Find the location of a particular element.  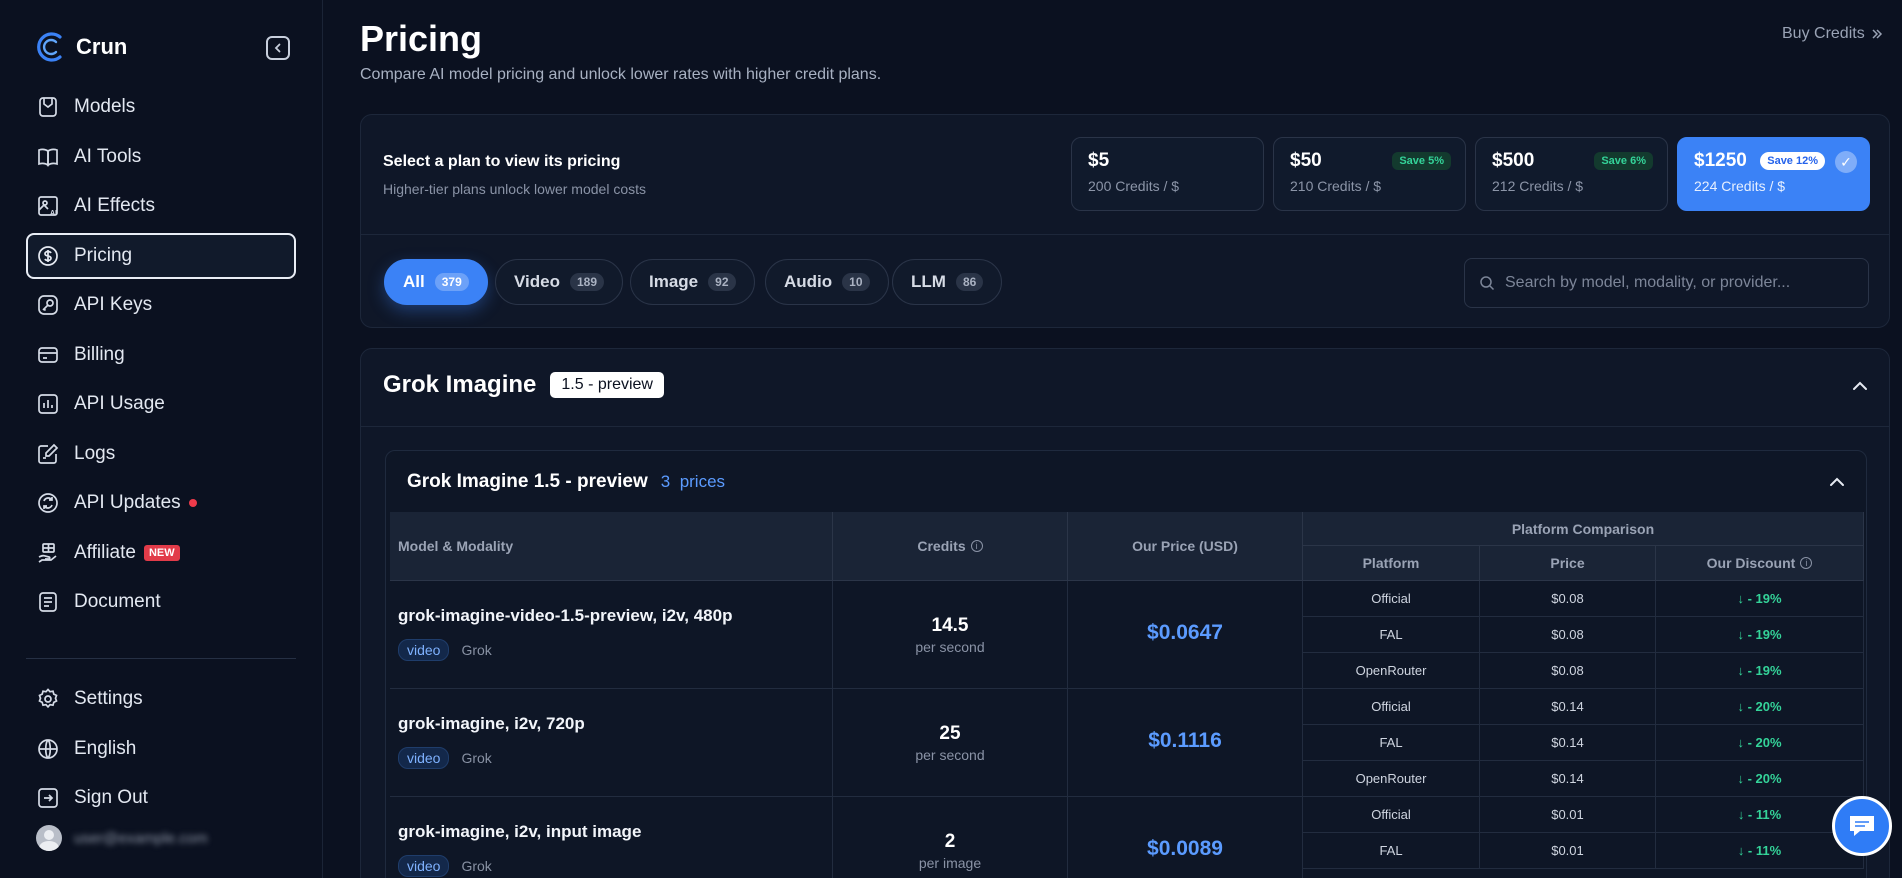

plan-tier-500: $500 212 Credits / $ Save 6% is located at coordinates (1571, 174).